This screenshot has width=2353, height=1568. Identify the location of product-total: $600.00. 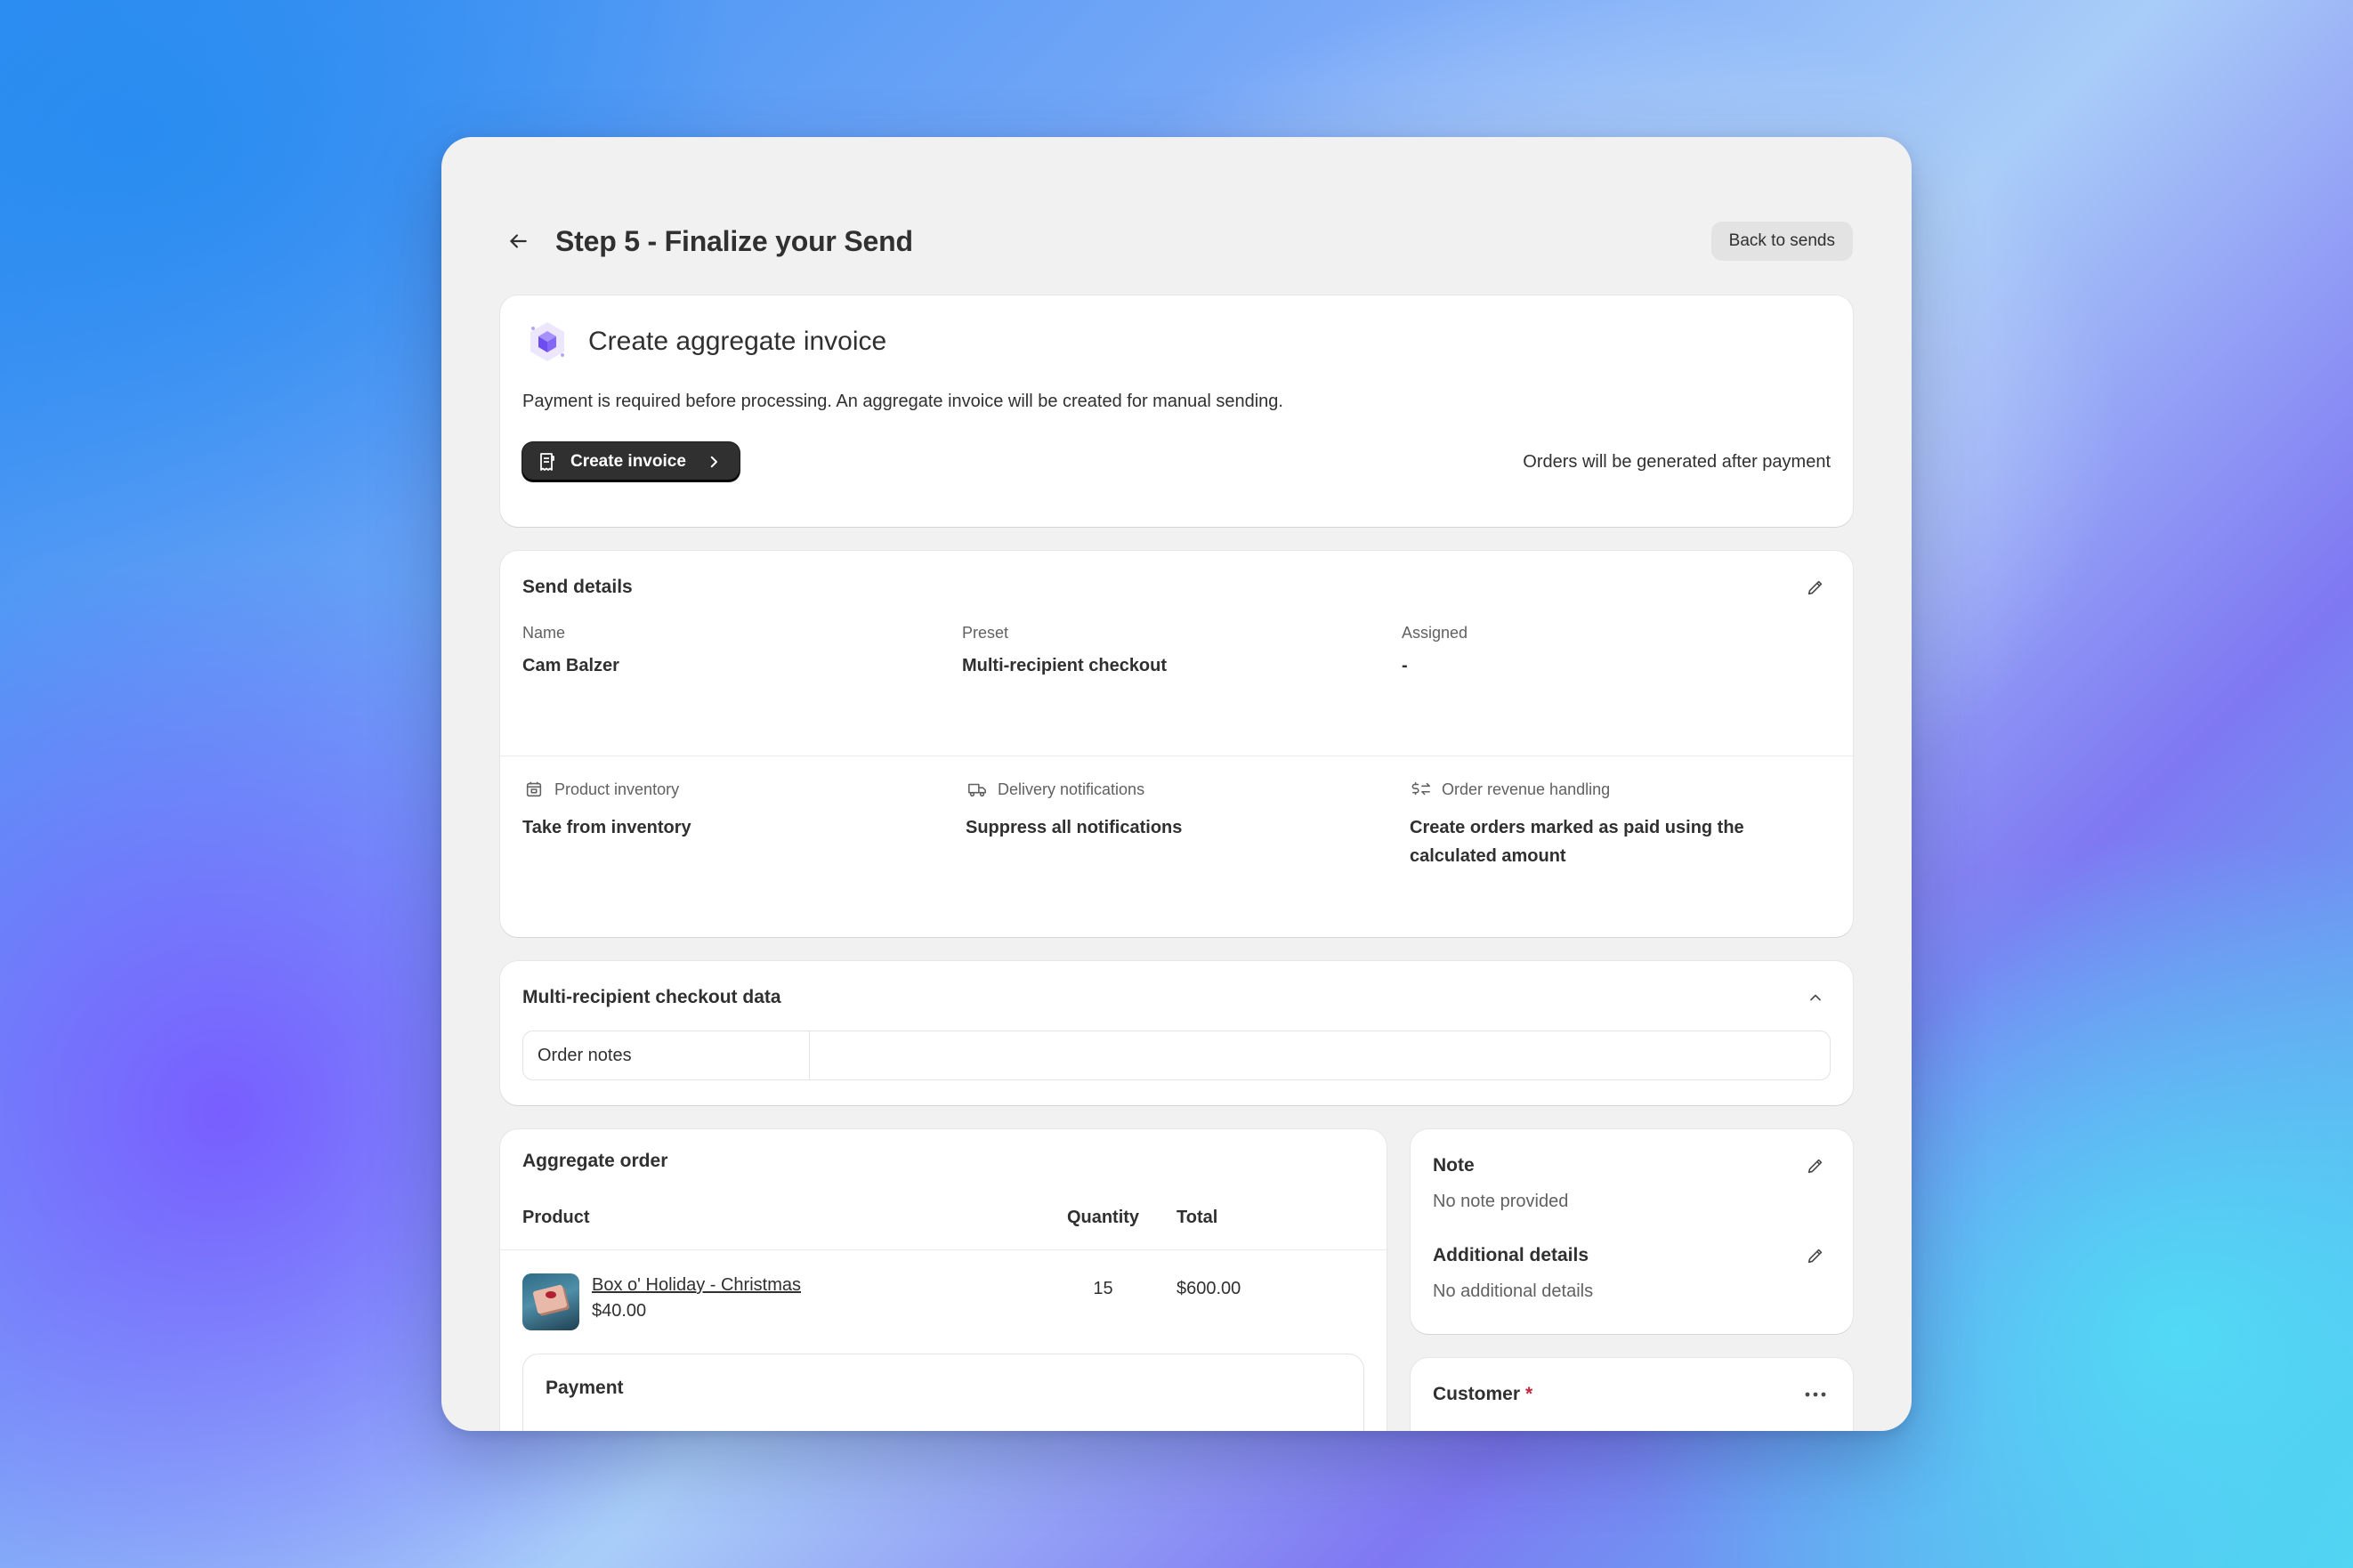
(1208, 1288).